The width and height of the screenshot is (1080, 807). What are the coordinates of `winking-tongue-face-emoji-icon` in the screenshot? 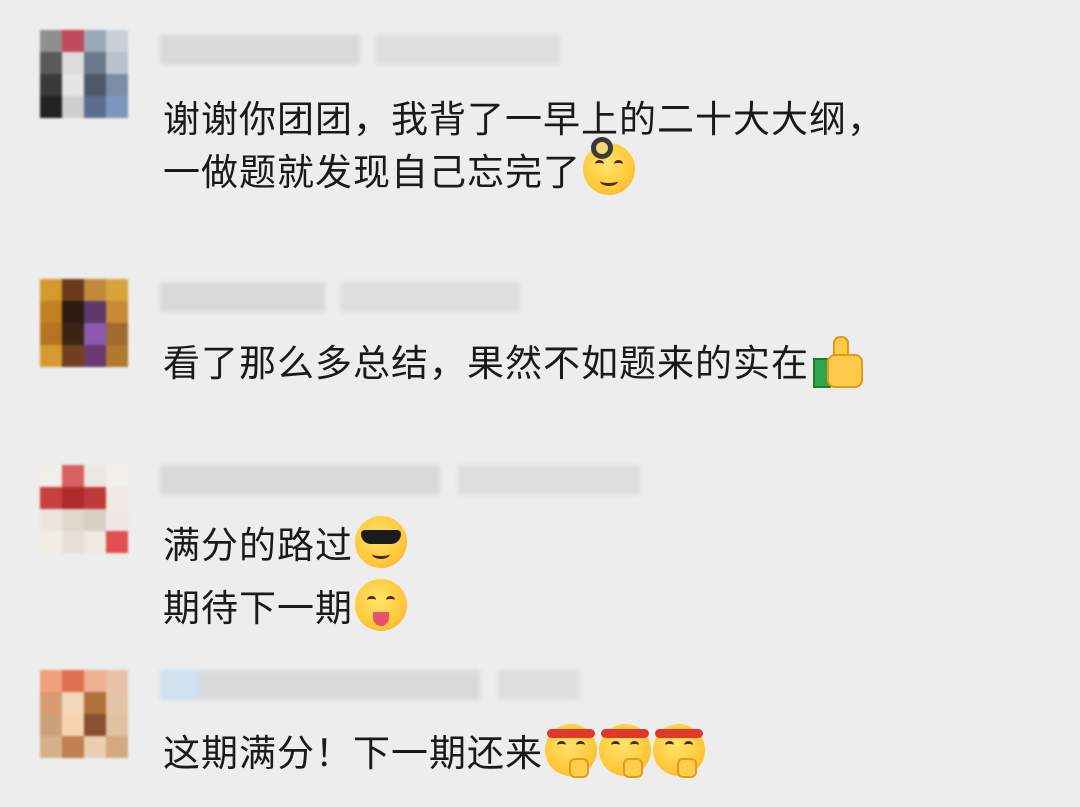 It's located at (381, 605).